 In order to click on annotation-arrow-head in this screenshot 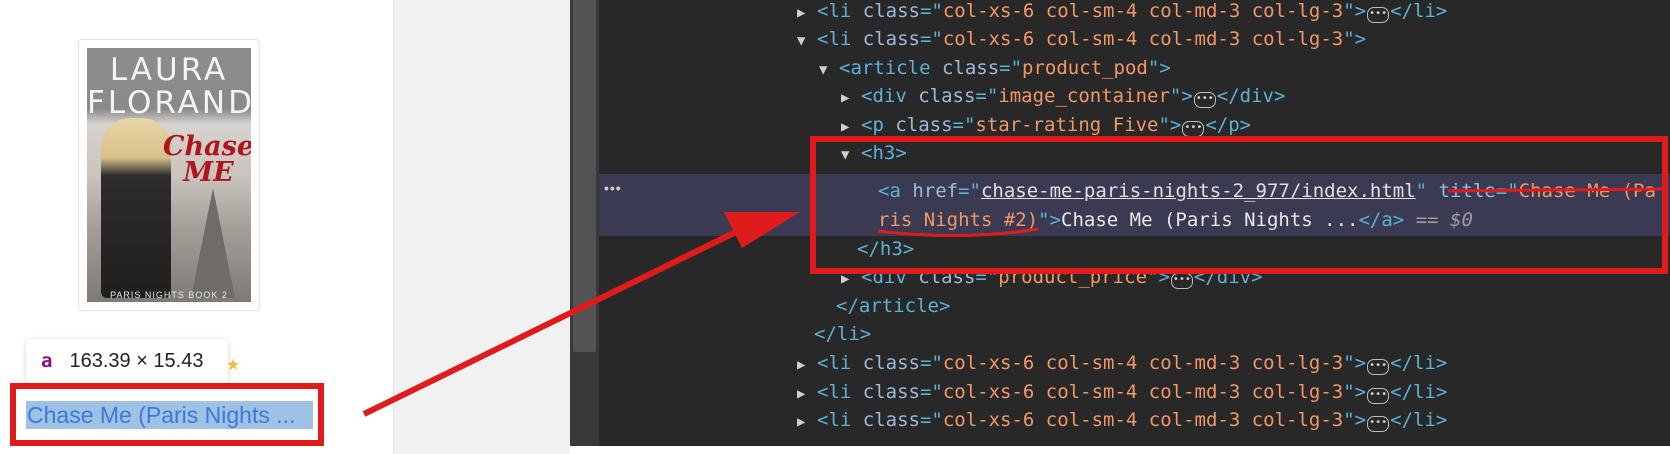, I will do `click(762, 230)`.